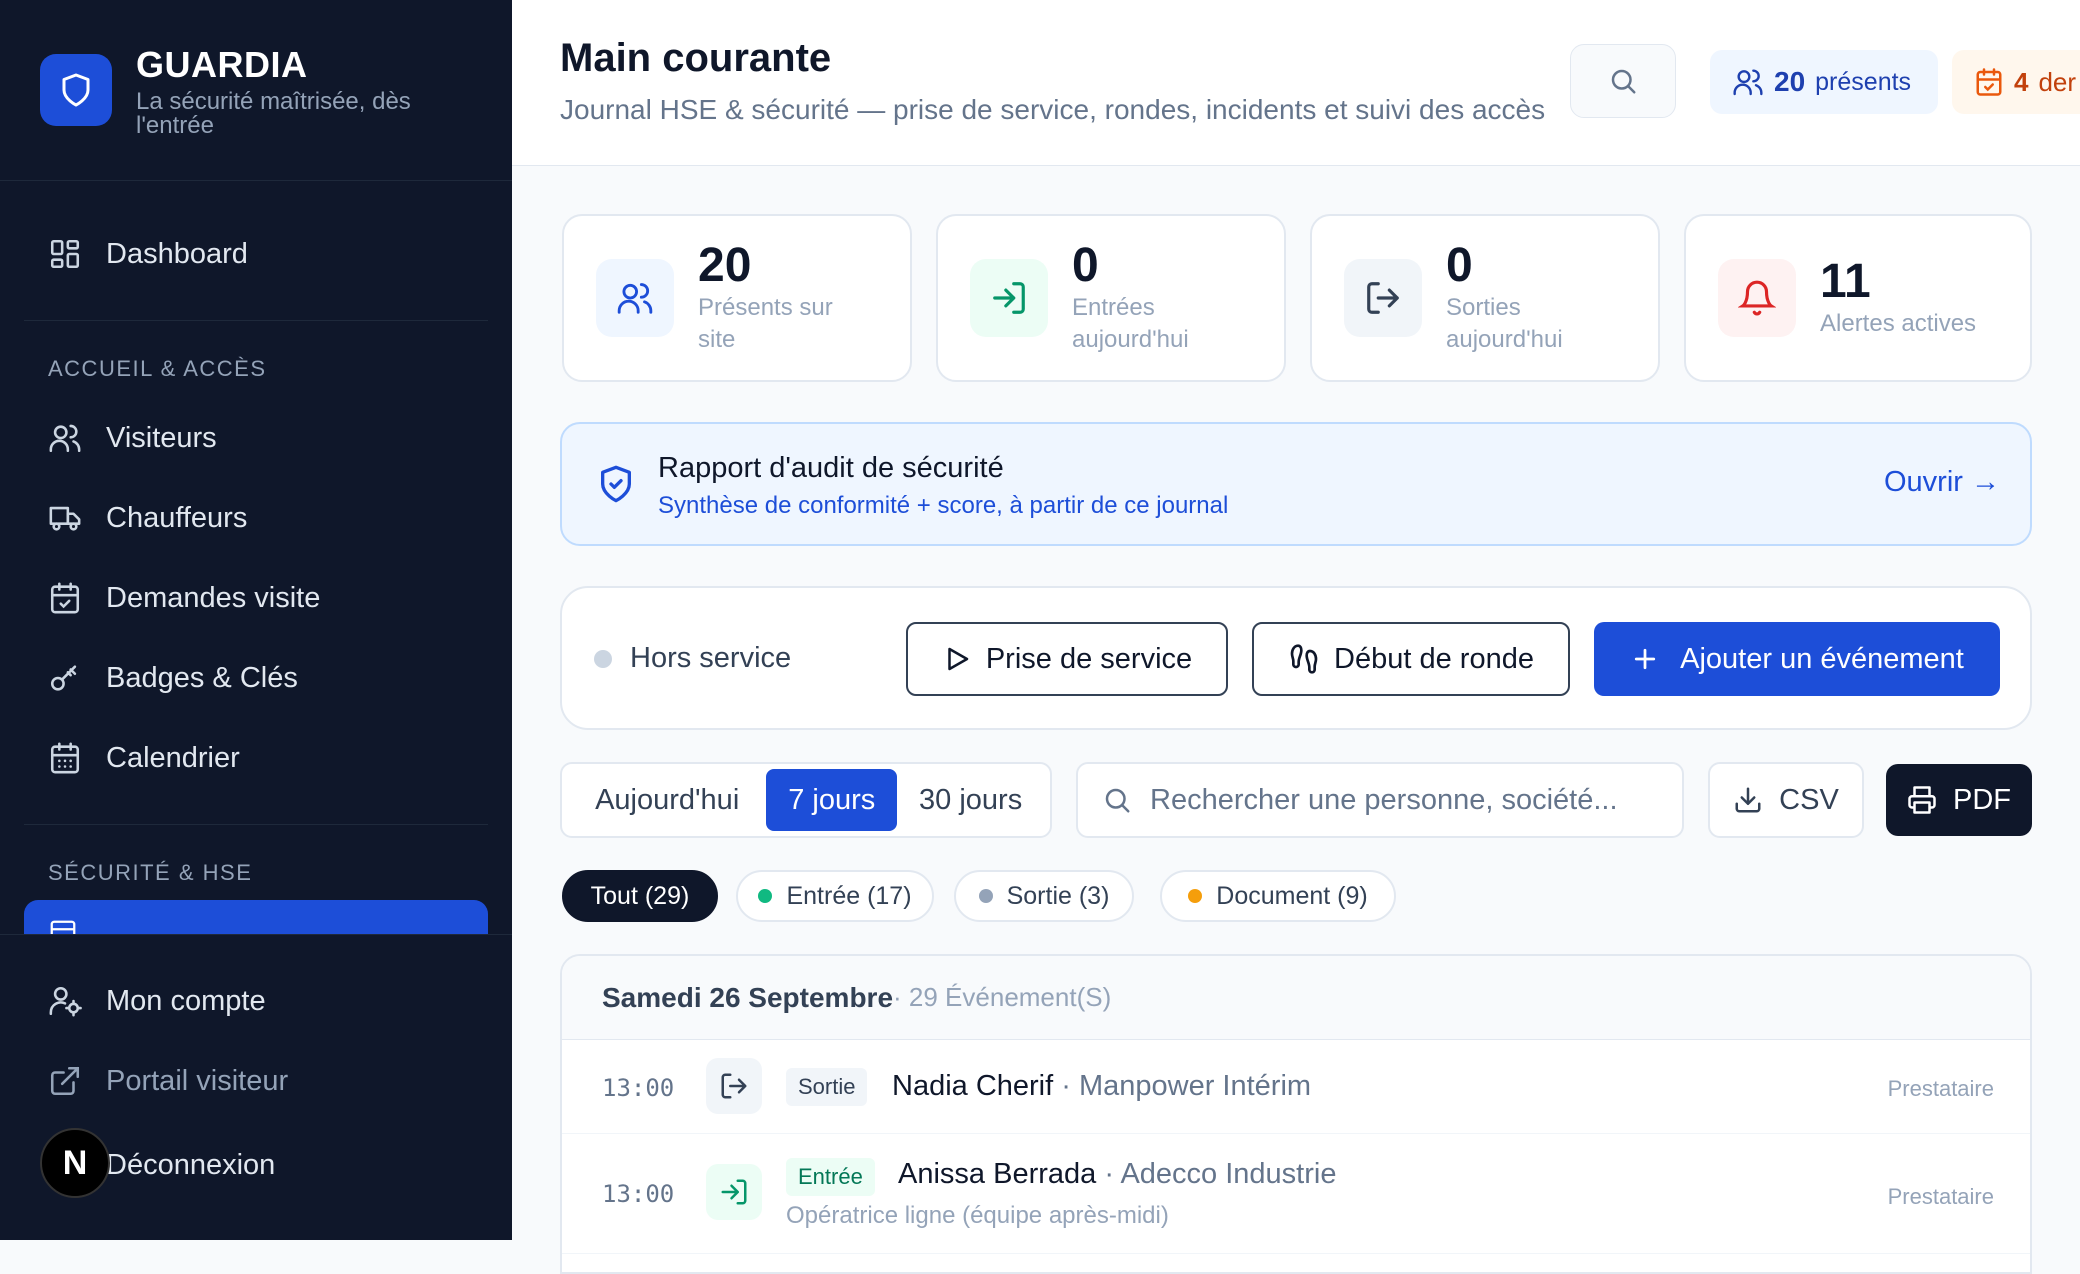 The image size is (2080, 1274). I want to click on period-selector: Aujourd'hui 7 jours 30 jours, so click(806, 800).